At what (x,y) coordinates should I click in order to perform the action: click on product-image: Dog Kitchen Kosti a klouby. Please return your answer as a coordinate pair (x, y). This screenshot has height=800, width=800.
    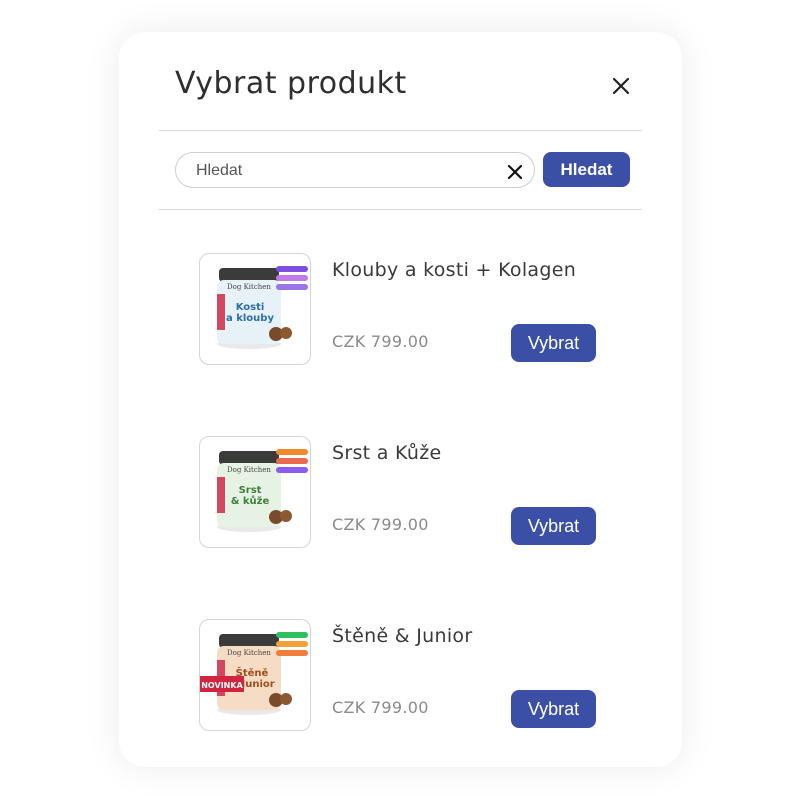
    Looking at the image, I should click on (255, 309).